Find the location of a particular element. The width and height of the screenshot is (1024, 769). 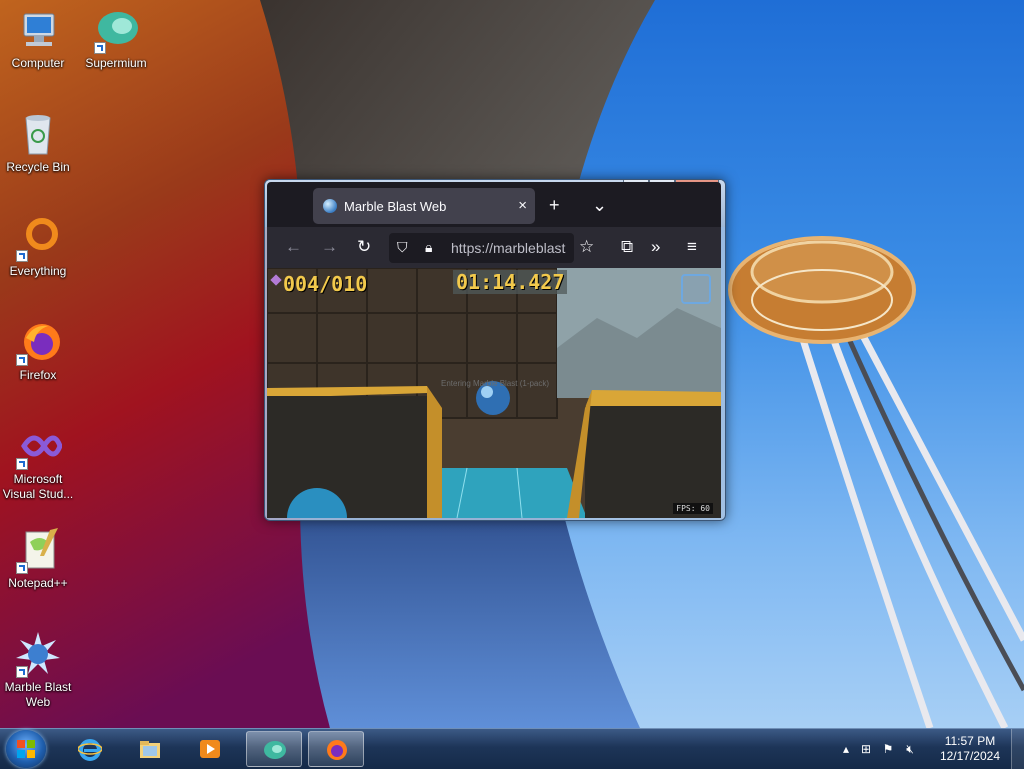

nav-toolbar: ← → ↻ ⛉ 🔒︎ https://marbleblast ☆ ⧉ » ≡ is located at coordinates (494, 247).